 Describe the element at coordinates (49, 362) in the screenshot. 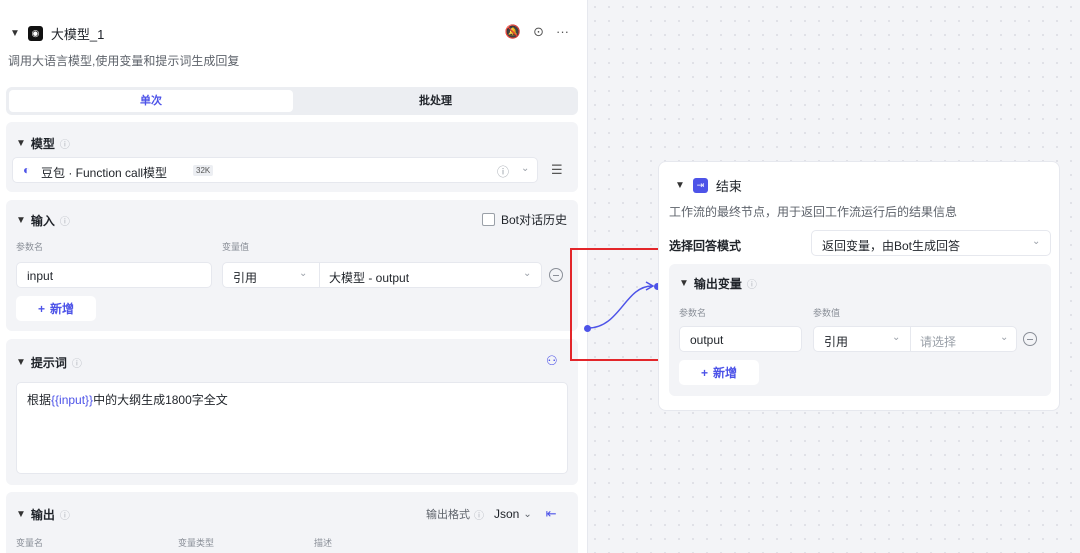

I see `prompt-section-title: ▼ 提示词 ⓘ` at that location.